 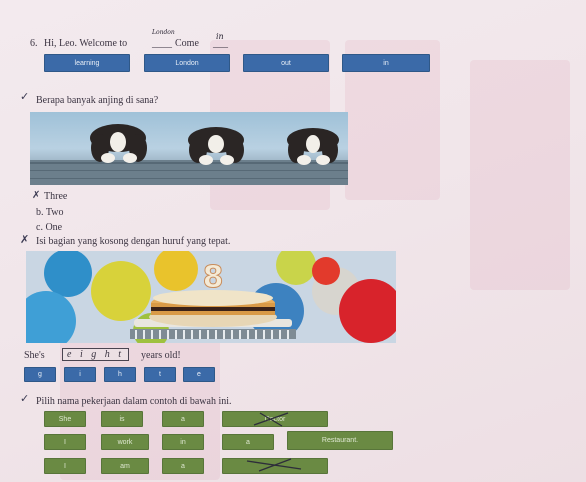 What do you see at coordinates (86, 43) in the screenshot?
I see `greeting-text: Hi, Leo. Welcome to` at bounding box center [86, 43].